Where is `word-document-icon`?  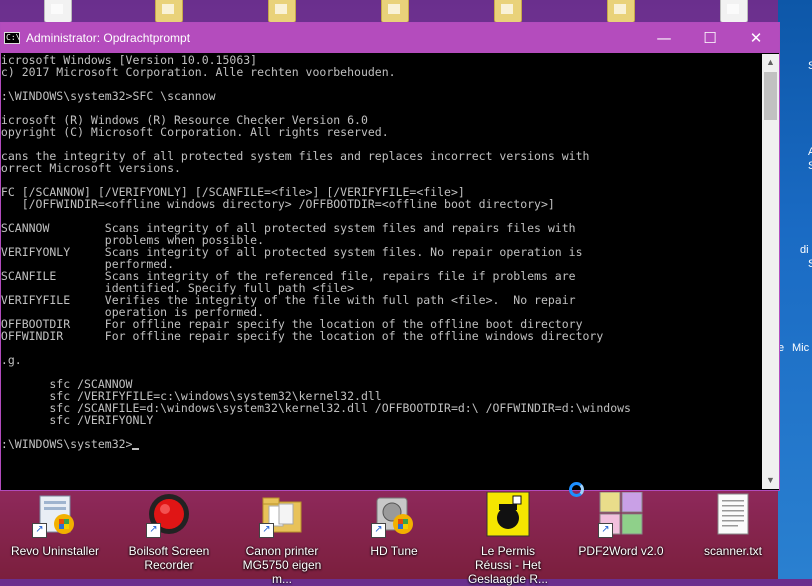
word-document-icon is located at coordinates (734, 11).